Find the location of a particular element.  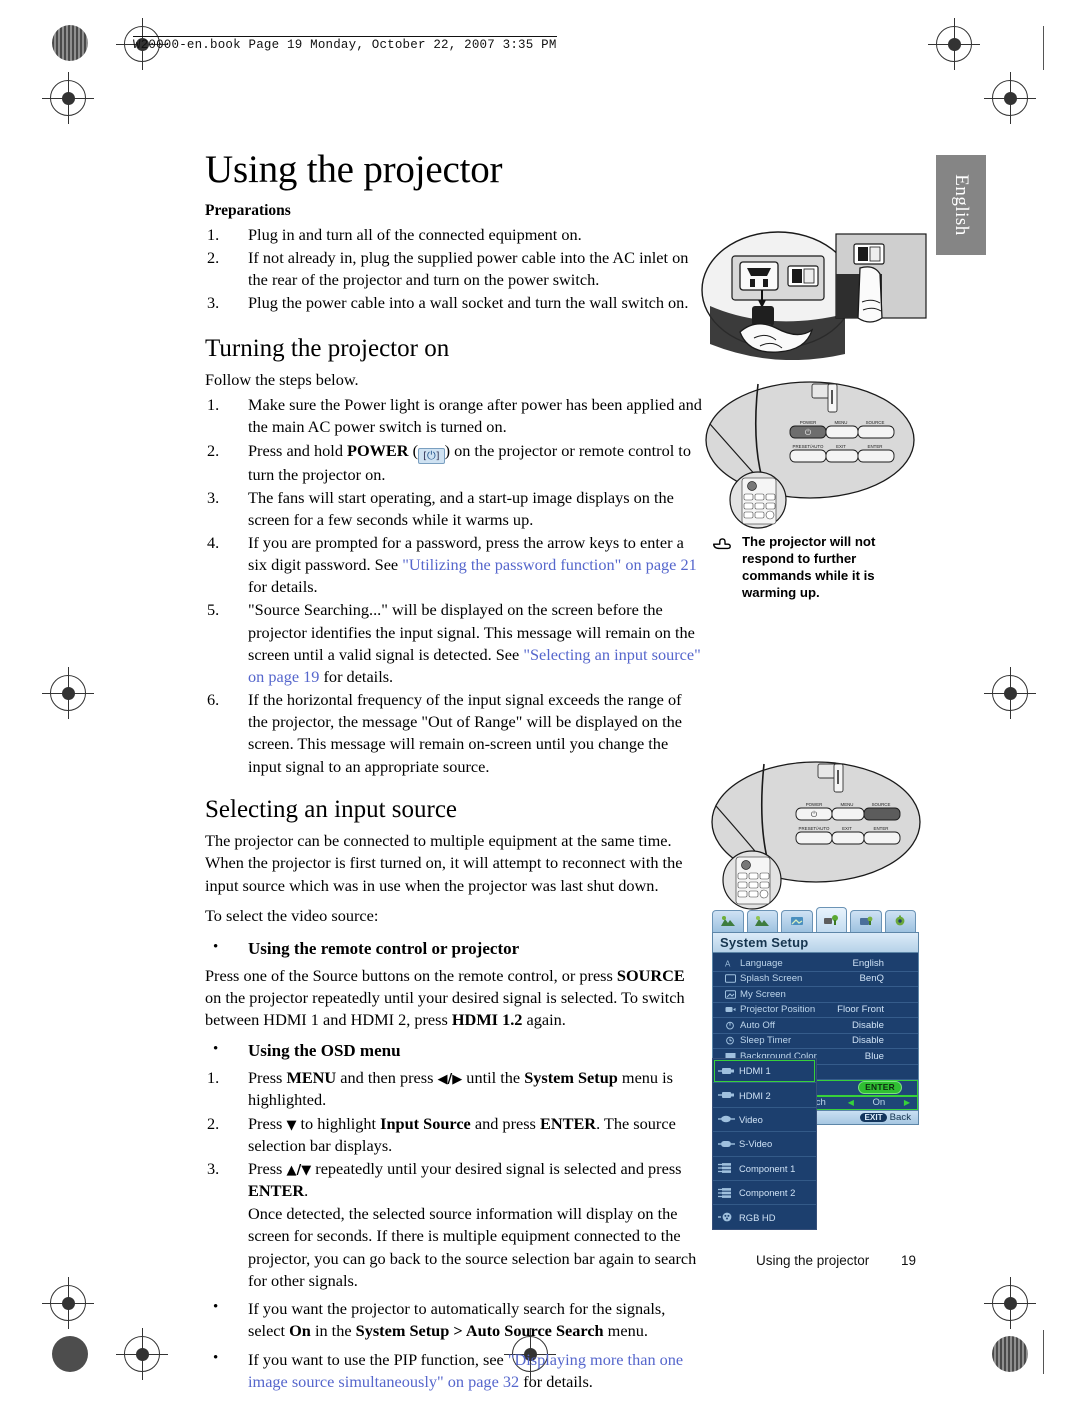

source-item-label: Video is located at coordinates (751, 1119).